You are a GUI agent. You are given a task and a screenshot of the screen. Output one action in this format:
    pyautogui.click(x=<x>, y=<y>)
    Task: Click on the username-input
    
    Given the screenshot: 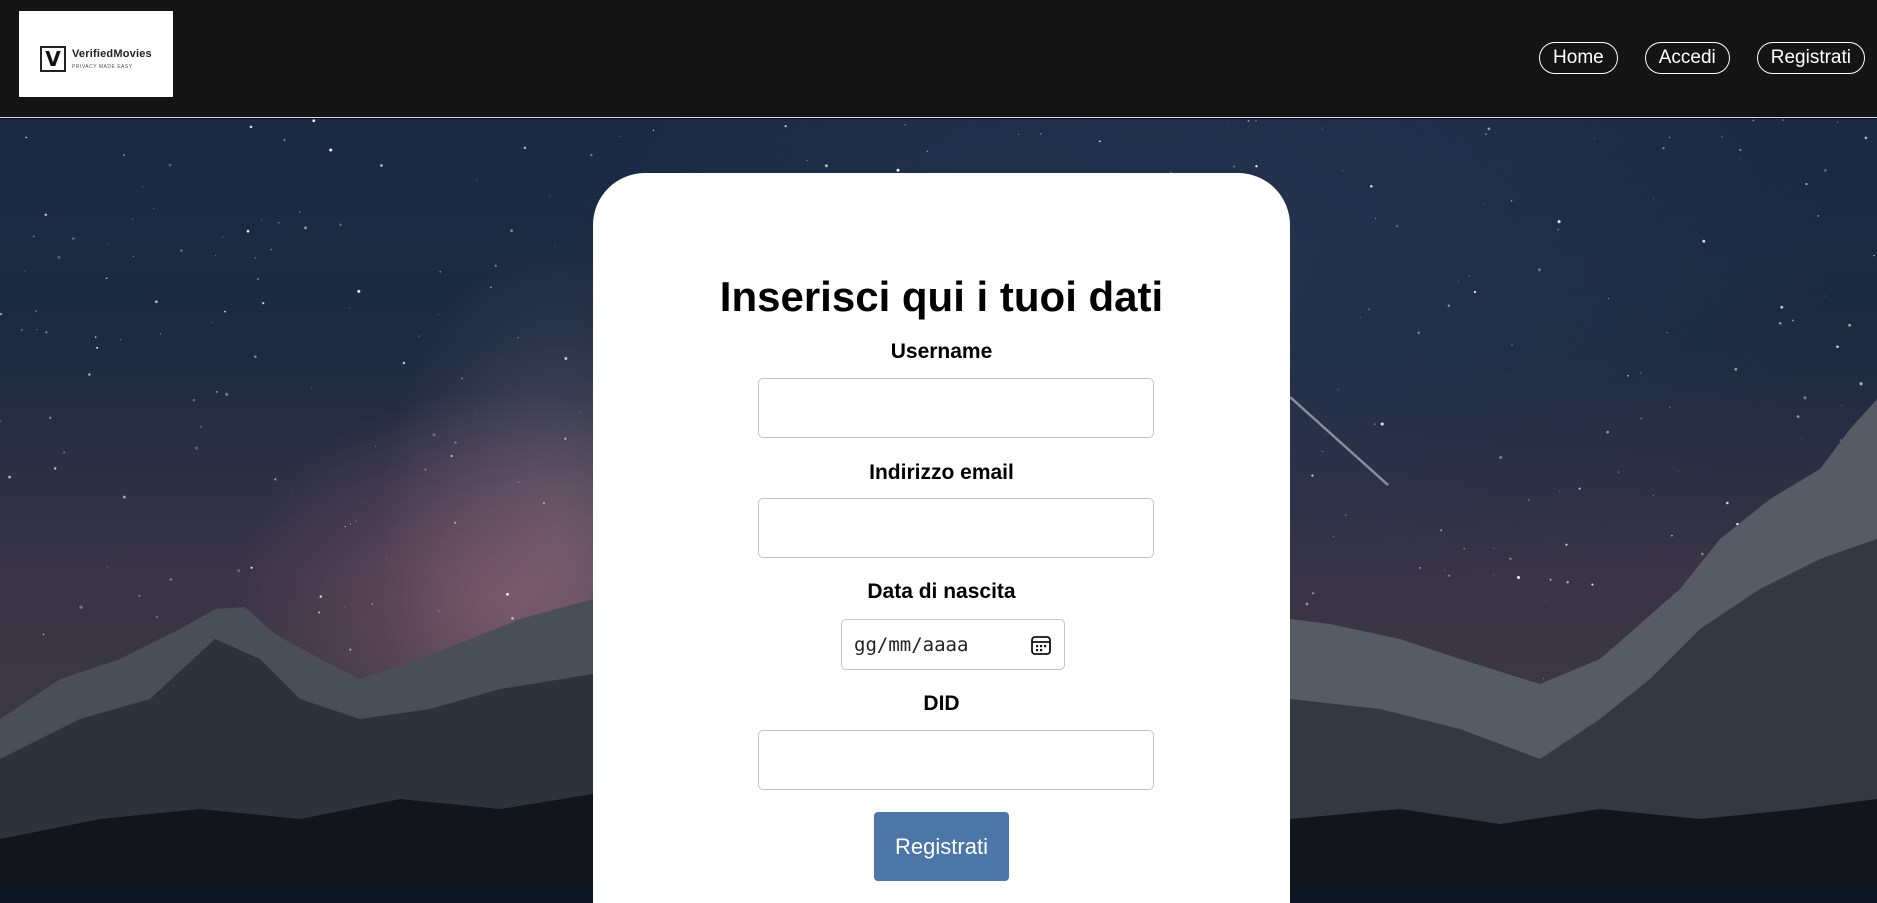 What is the action you would take?
    pyautogui.click(x=956, y=408)
    